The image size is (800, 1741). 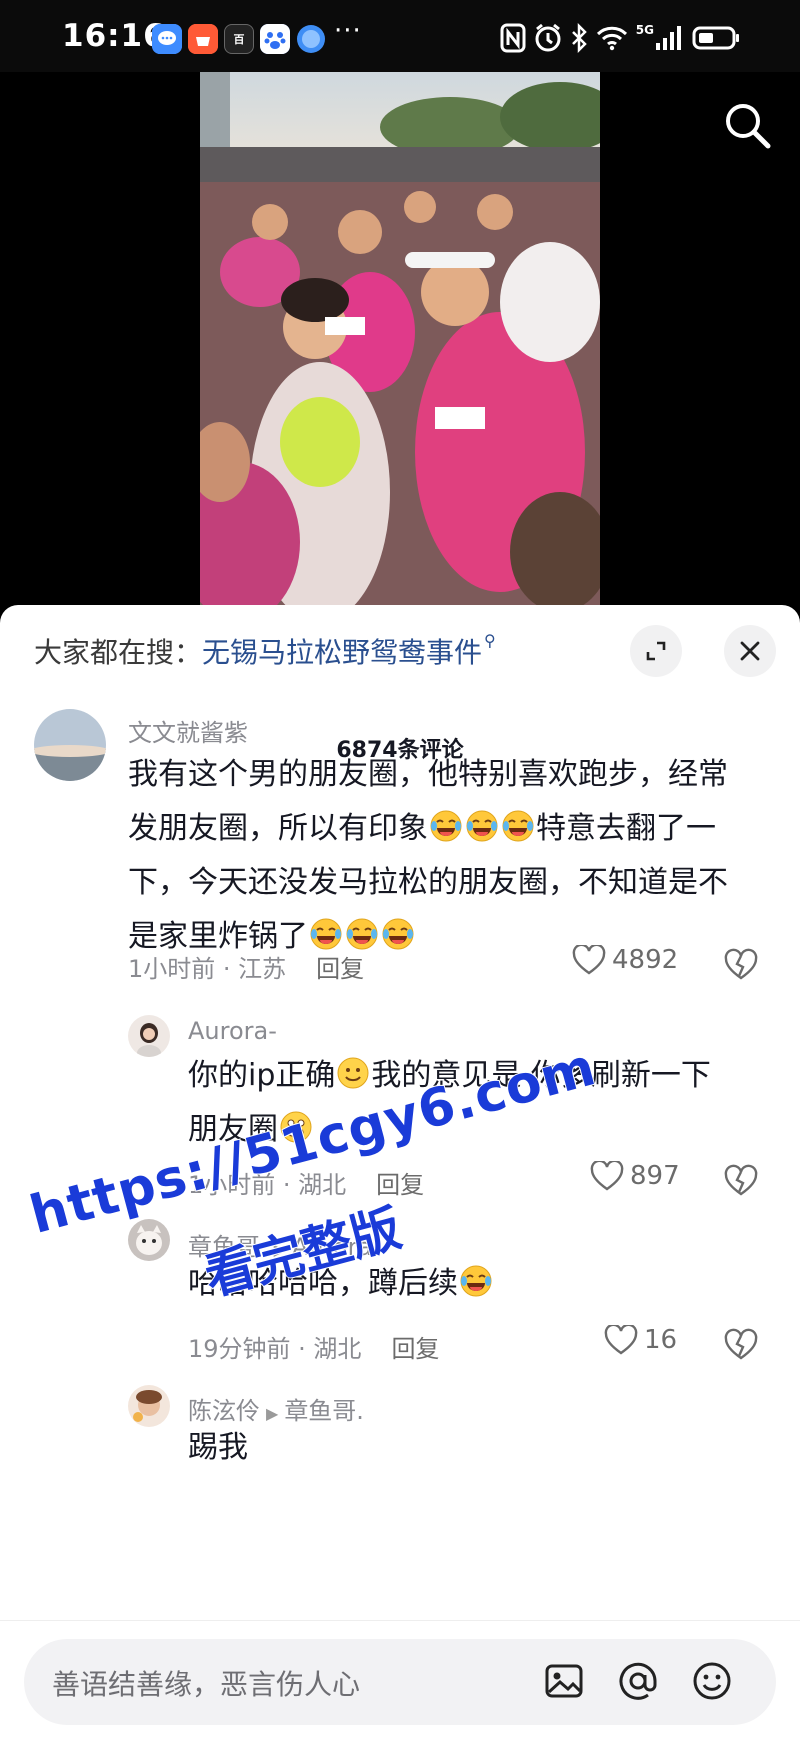 I want to click on status-bar: 16:16 百 ··· 5G, so click(x=400, y=36).